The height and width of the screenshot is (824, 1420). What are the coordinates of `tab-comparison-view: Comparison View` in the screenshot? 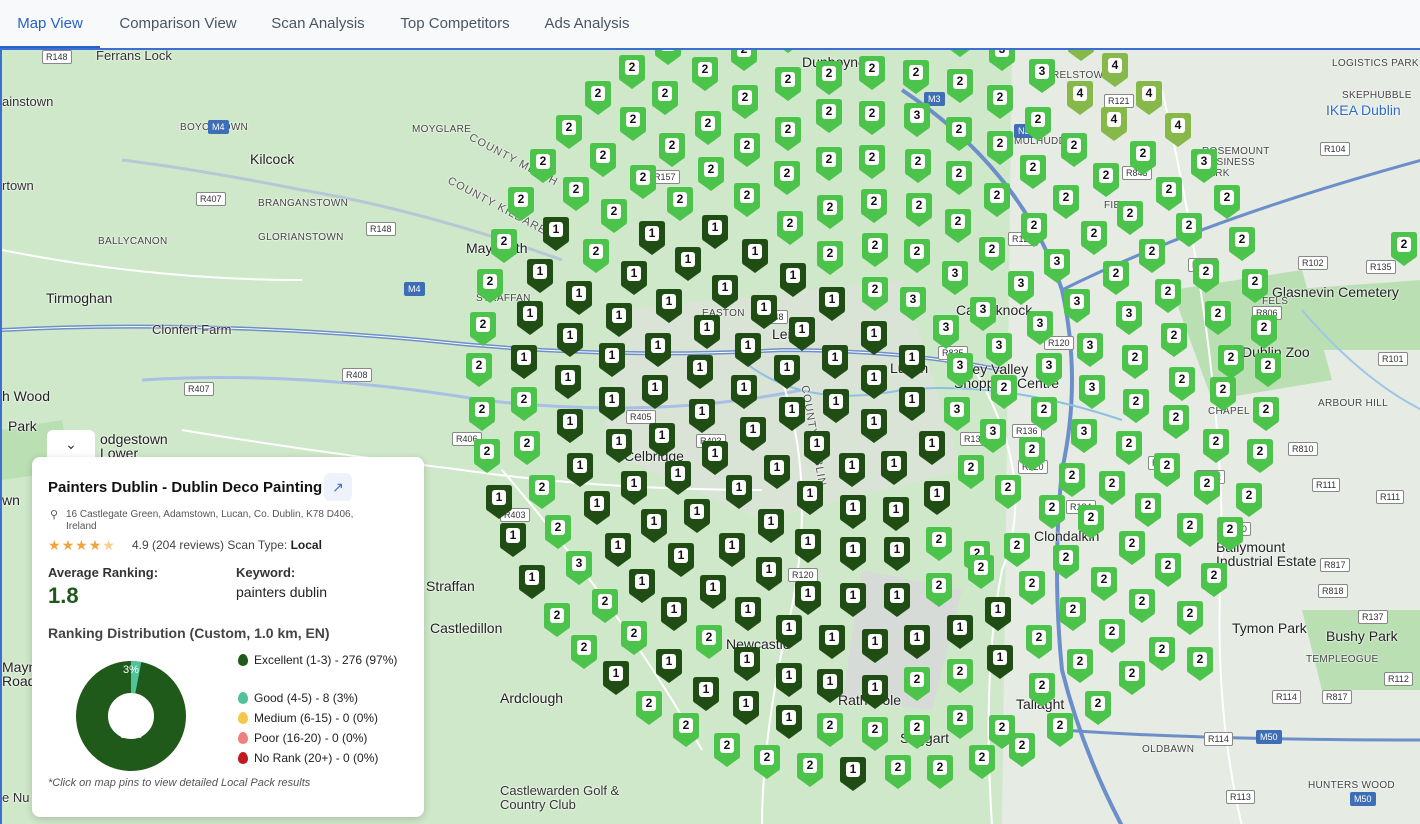 It's located at (178, 24).